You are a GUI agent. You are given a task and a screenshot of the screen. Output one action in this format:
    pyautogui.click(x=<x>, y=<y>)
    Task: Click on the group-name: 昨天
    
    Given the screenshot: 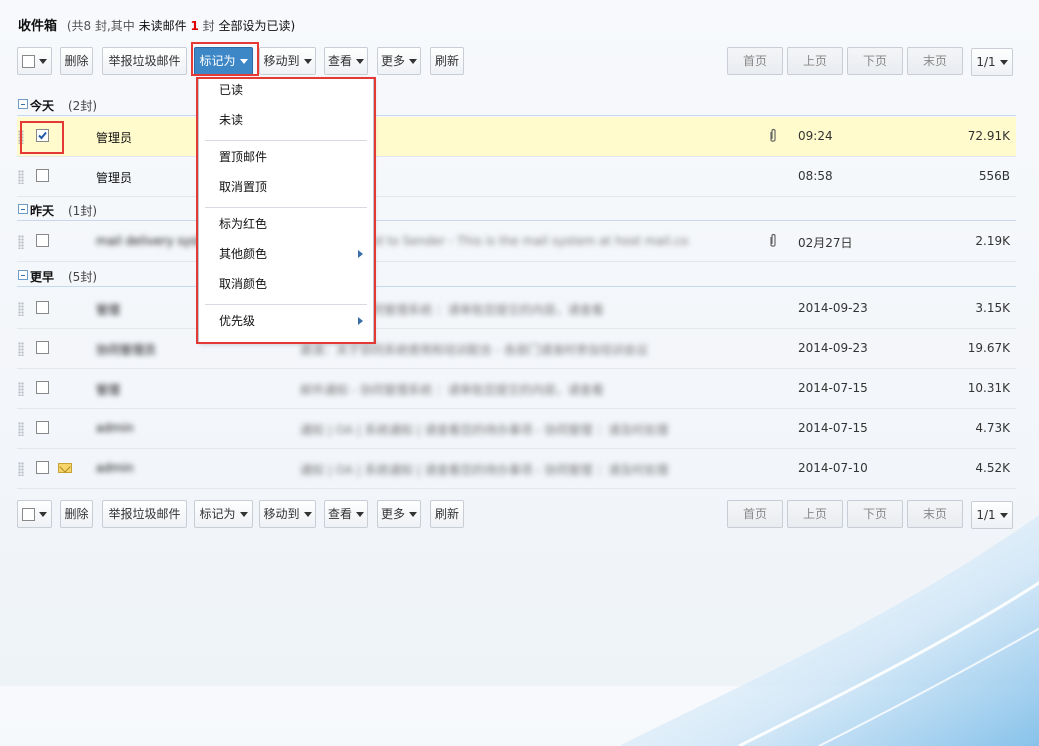 What is the action you would take?
    pyautogui.click(x=42, y=211)
    